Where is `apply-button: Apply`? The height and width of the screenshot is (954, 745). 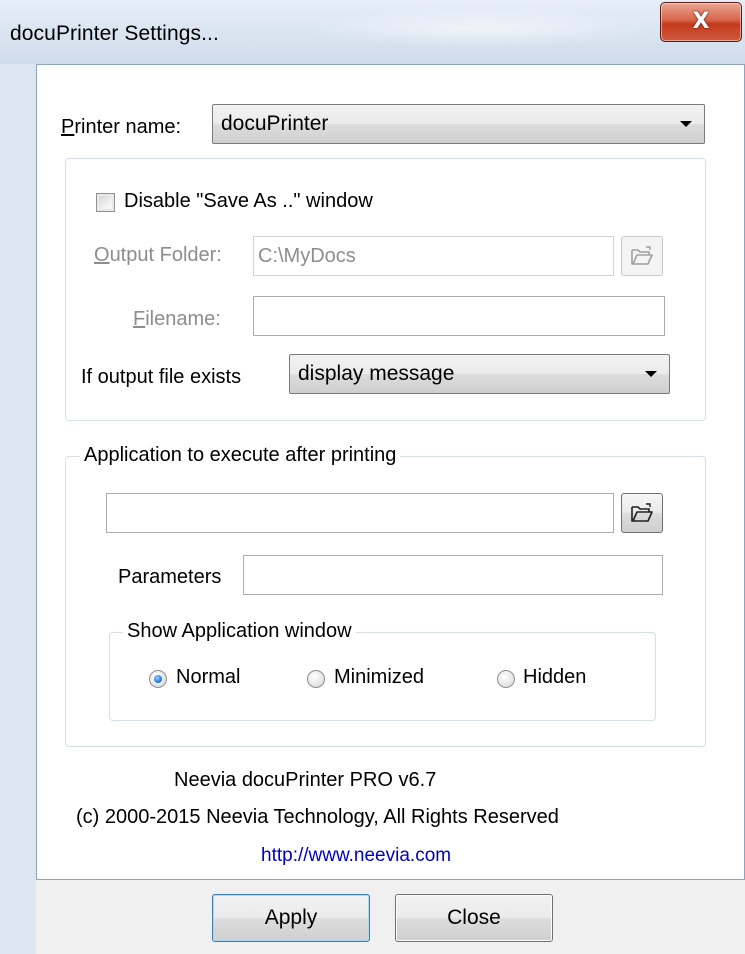 apply-button: Apply is located at coordinates (291, 918).